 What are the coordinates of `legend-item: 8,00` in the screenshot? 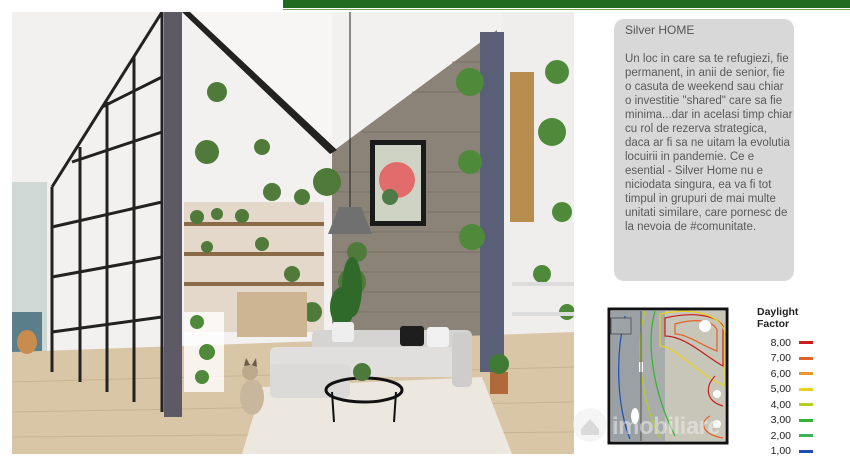 It's located at (793, 343).